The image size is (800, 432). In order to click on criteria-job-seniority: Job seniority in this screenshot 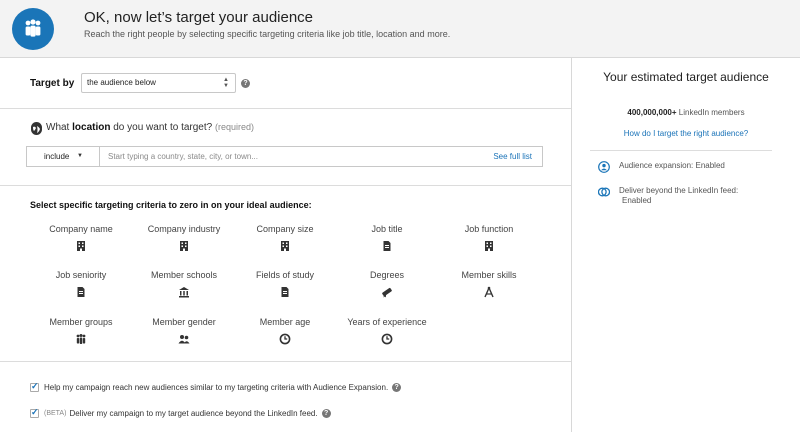, I will do `click(81, 284)`.